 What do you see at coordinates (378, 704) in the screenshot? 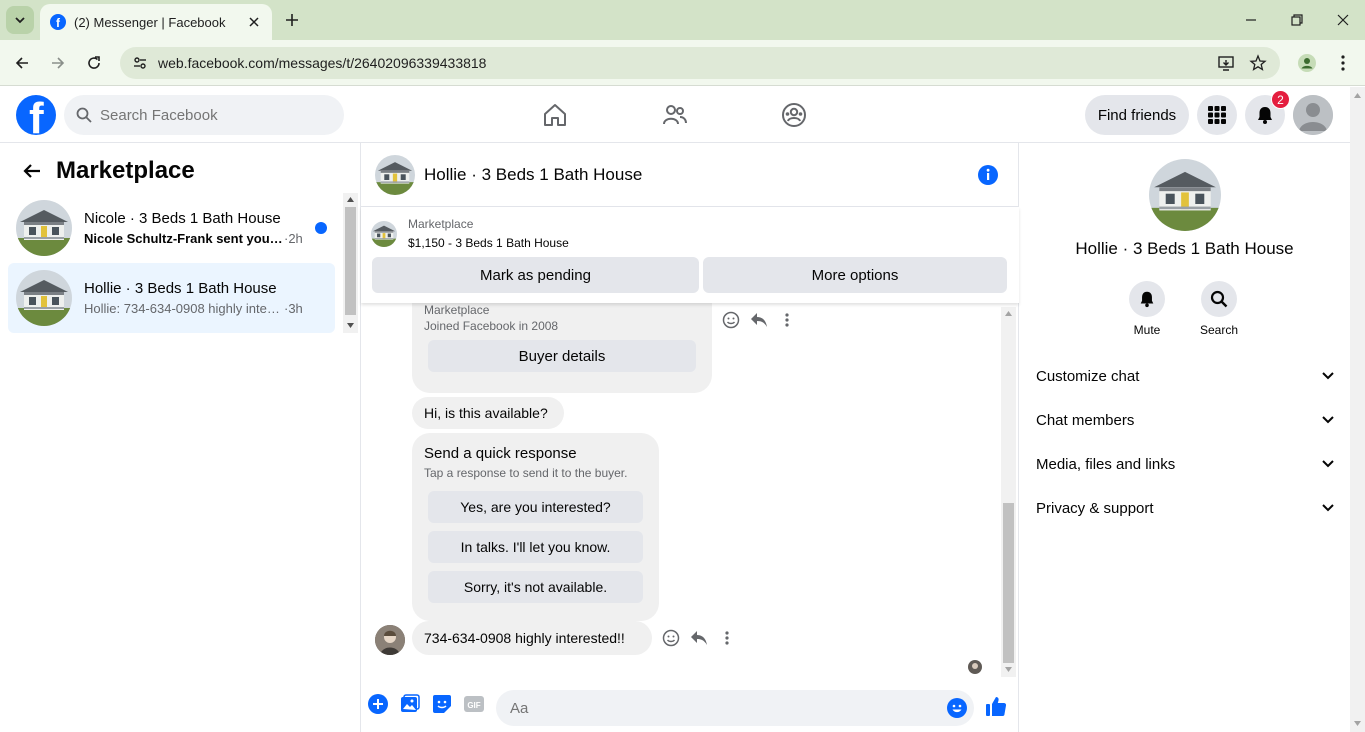
I see `plus-circle-icon` at bounding box center [378, 704].